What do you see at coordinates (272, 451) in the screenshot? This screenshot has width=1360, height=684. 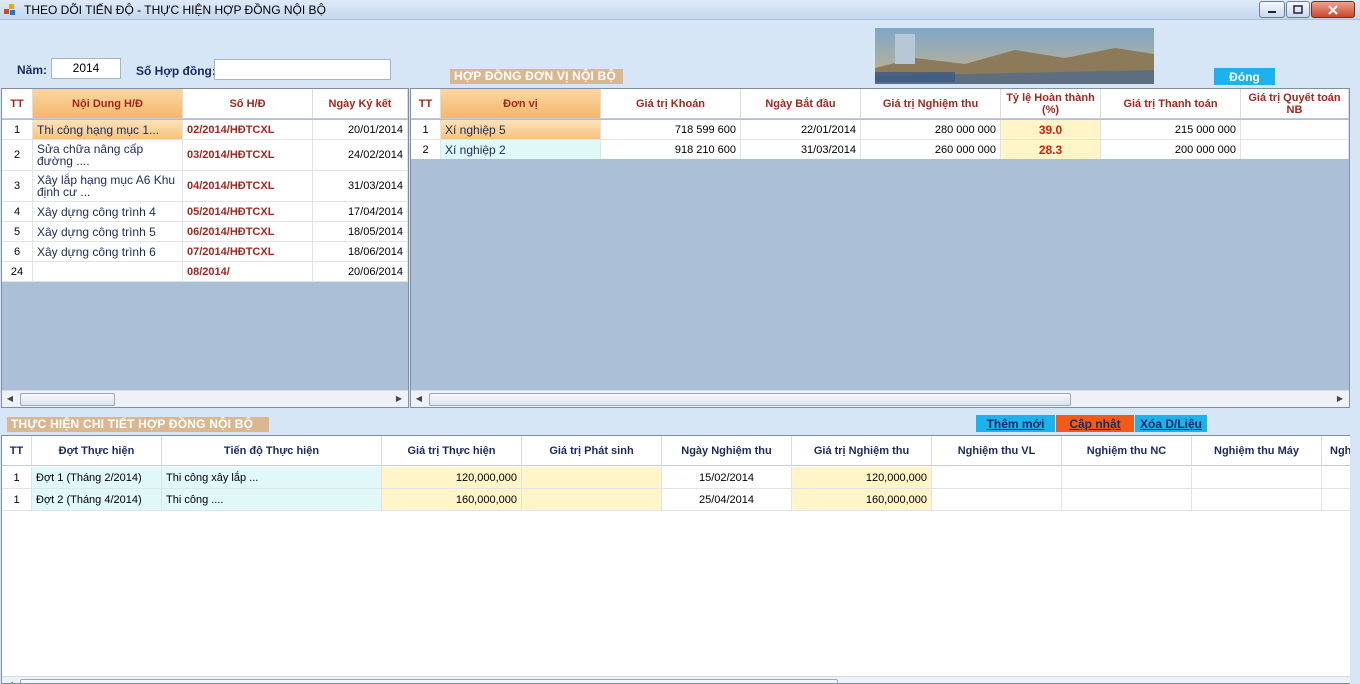 I see `column-header: Tiến độ Thực hiện` at bounding box center [272, 451].